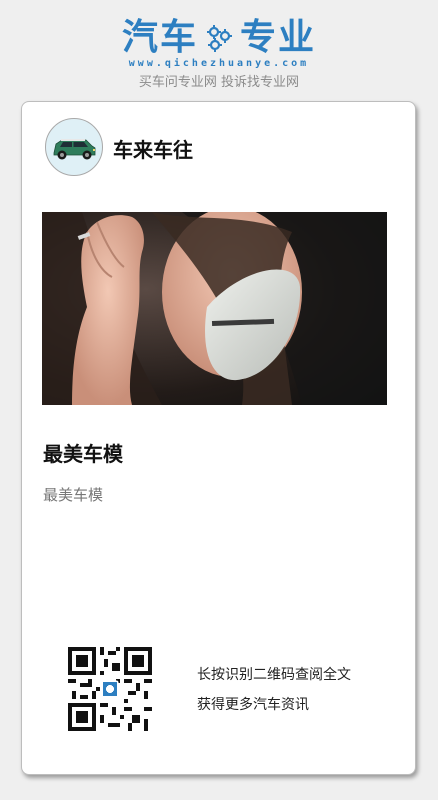 The height and width of the screenshot is (800, 438). I want to click on site-logo: 汽车 专业, so click(219, 38).